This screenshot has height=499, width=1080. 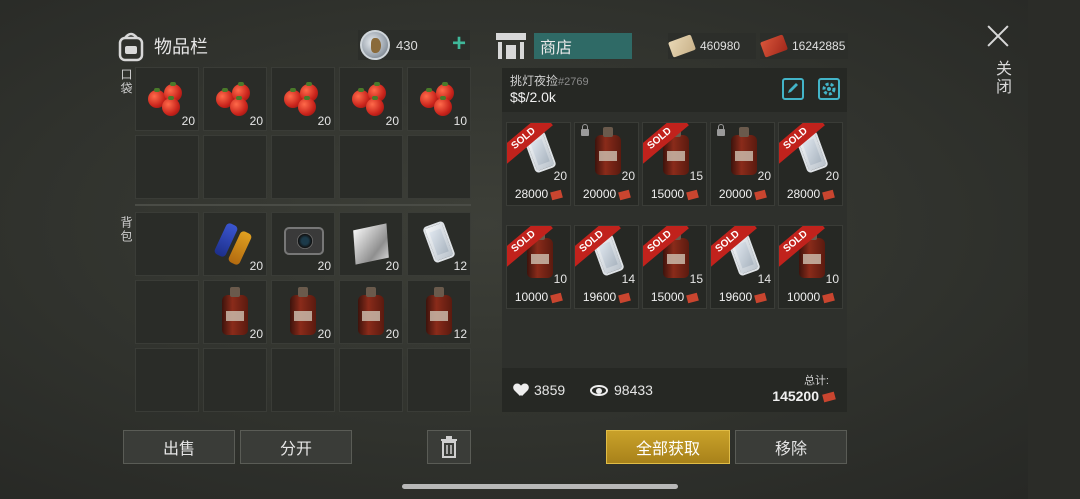 I want to click on pocket-label: 口袋, so click(x=126, y=82).